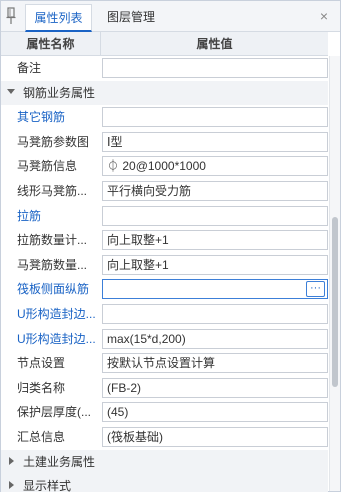 The image size is (341, 492). Describe the element at coordinates (41, 387) in the screenshot. I see `property-name: 归类名称` at that location.